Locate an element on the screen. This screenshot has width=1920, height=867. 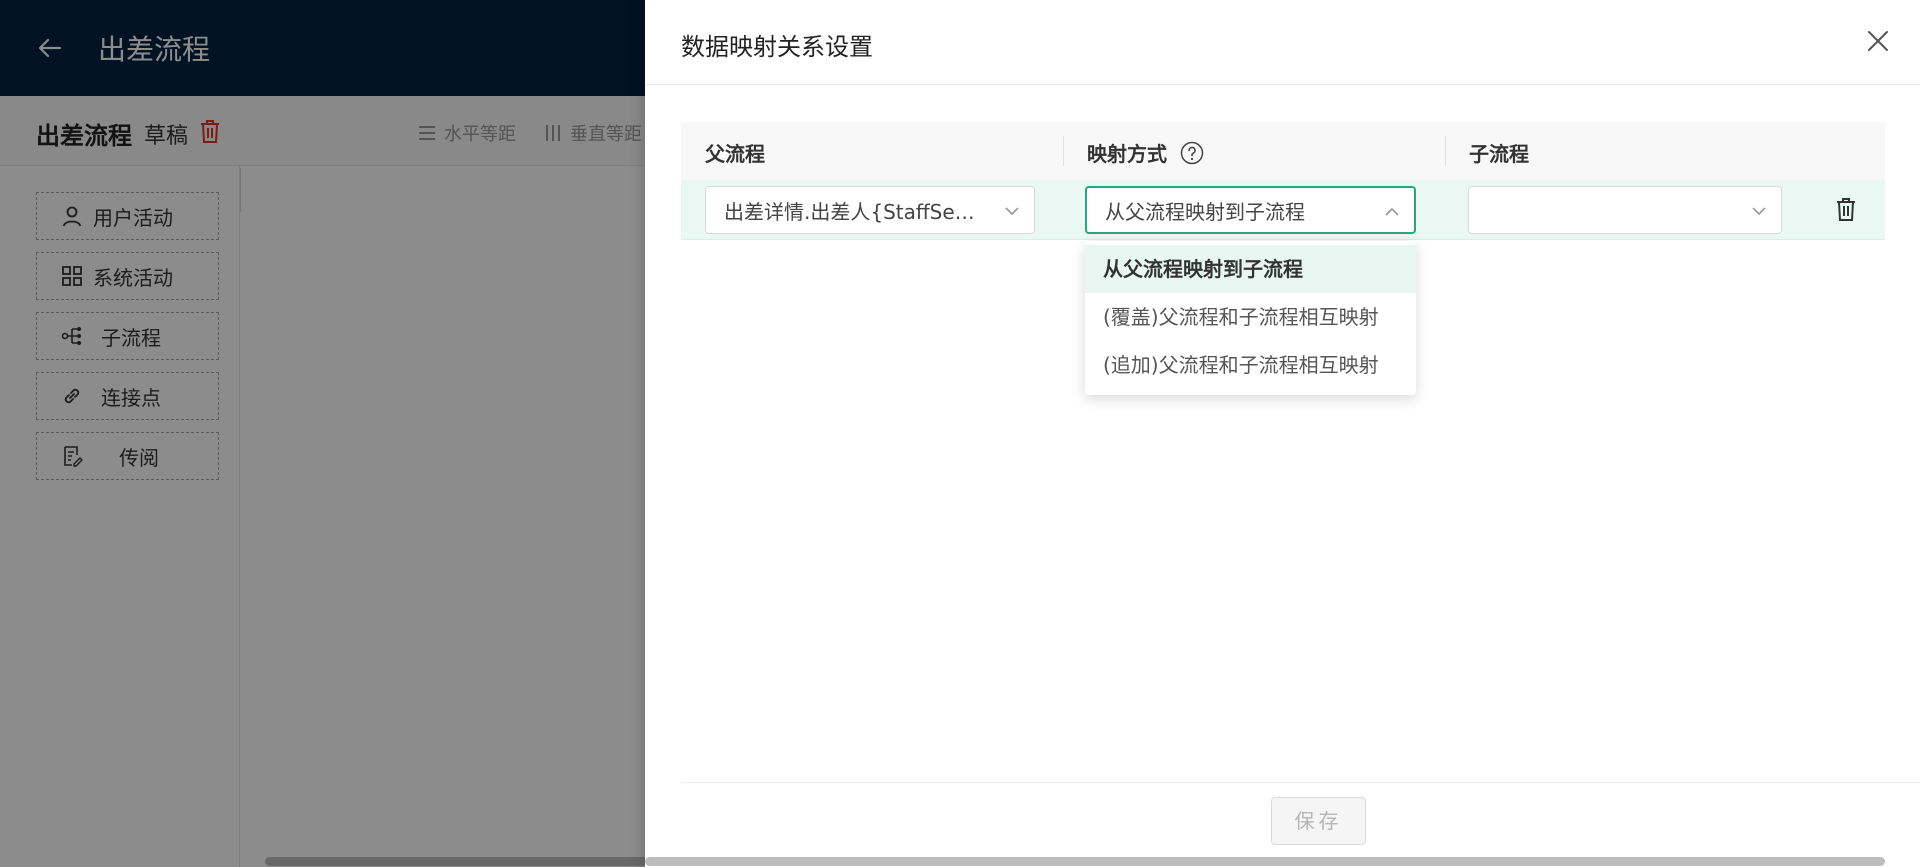
dropdown-option: 从父流程映射到子流程 is located at coordinates (1250, 269).